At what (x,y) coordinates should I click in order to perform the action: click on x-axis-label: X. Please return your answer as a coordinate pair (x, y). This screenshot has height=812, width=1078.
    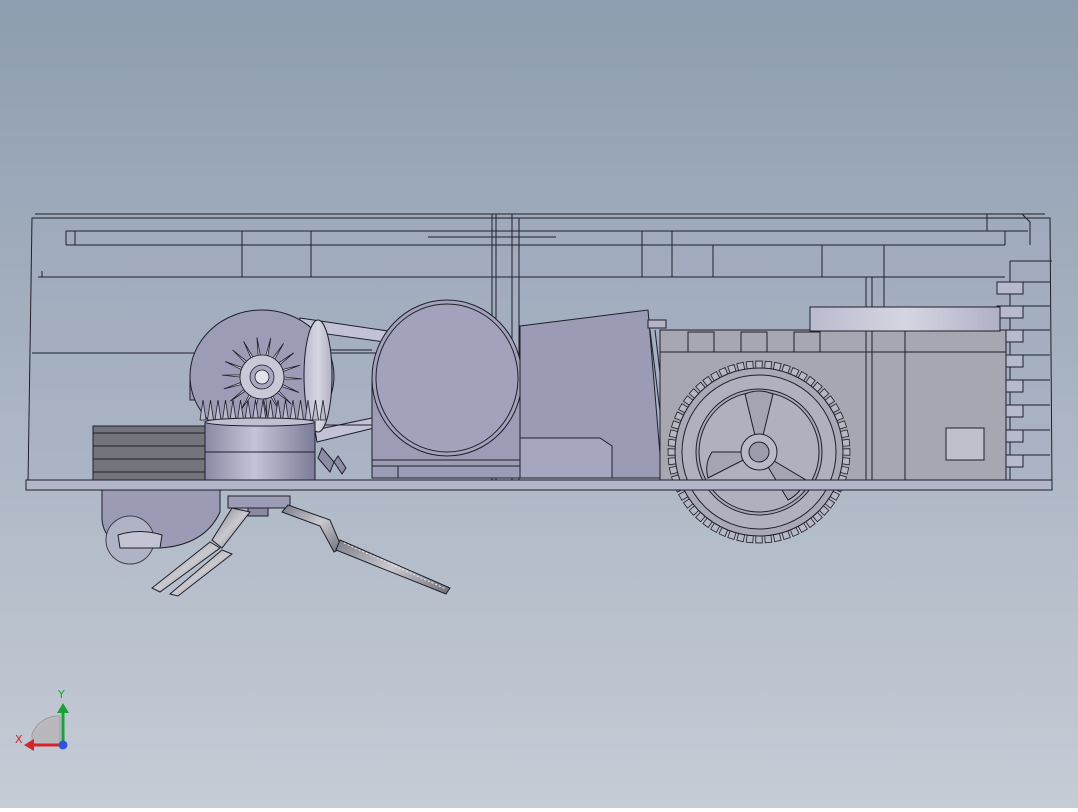
    Looking at the image, I should click on (19, 739).